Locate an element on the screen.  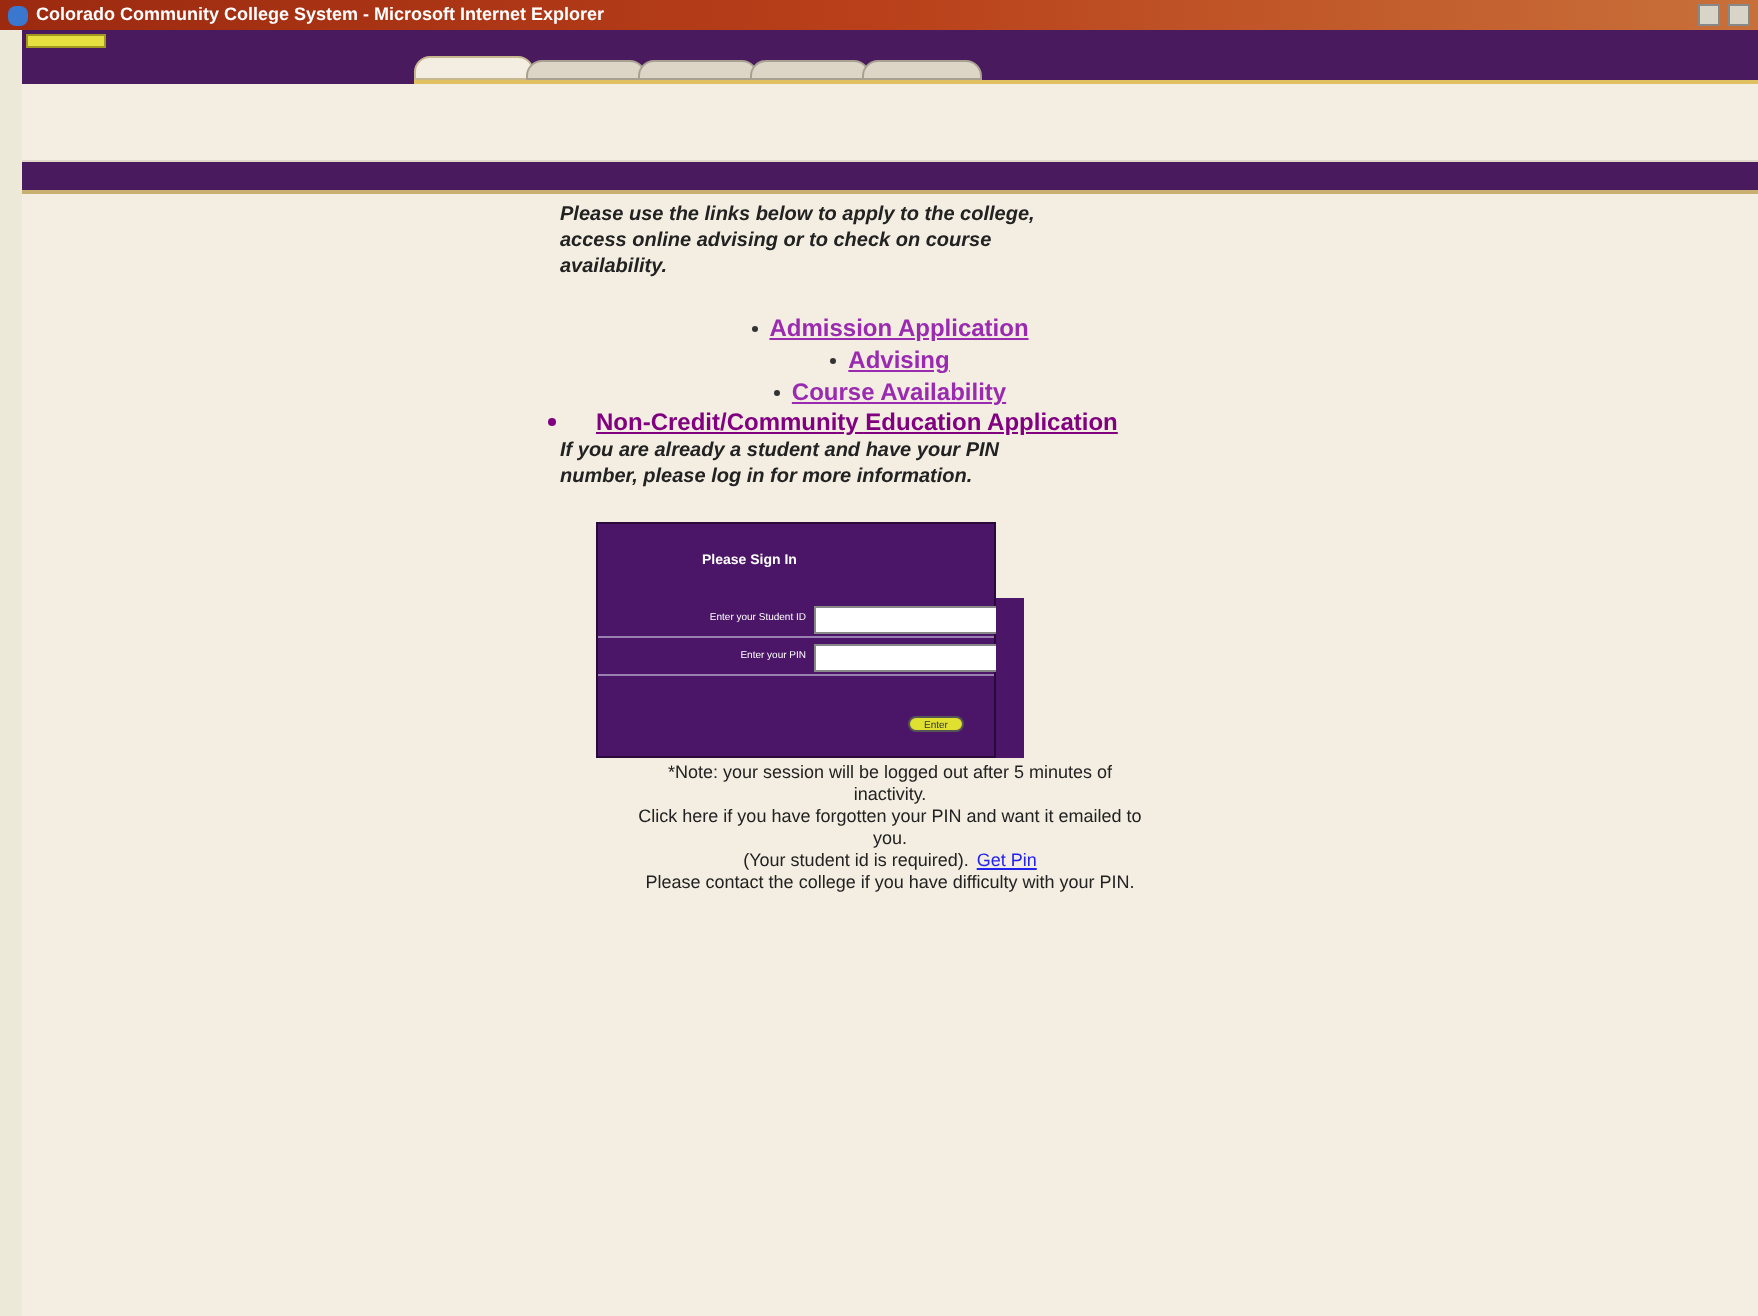
forgot-pin-text: Click here if you have forgotten your PIN and want it emailed to you. is located at coordinates (890, 828).